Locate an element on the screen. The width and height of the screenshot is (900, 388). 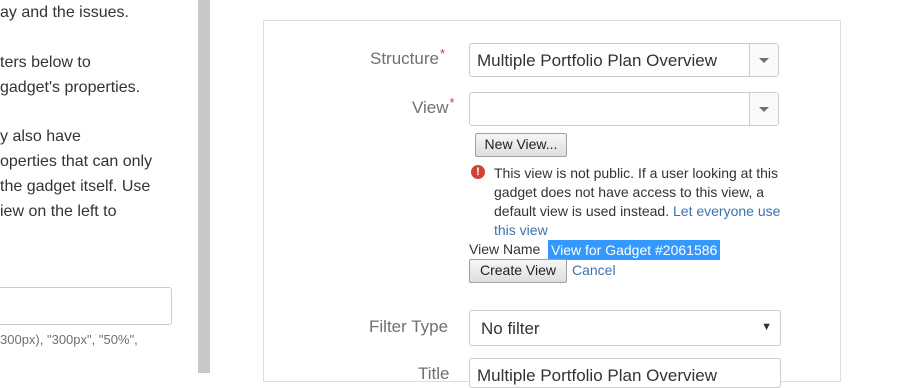
help-text-line: gadget's properties. is located at coordinates (70, 87).